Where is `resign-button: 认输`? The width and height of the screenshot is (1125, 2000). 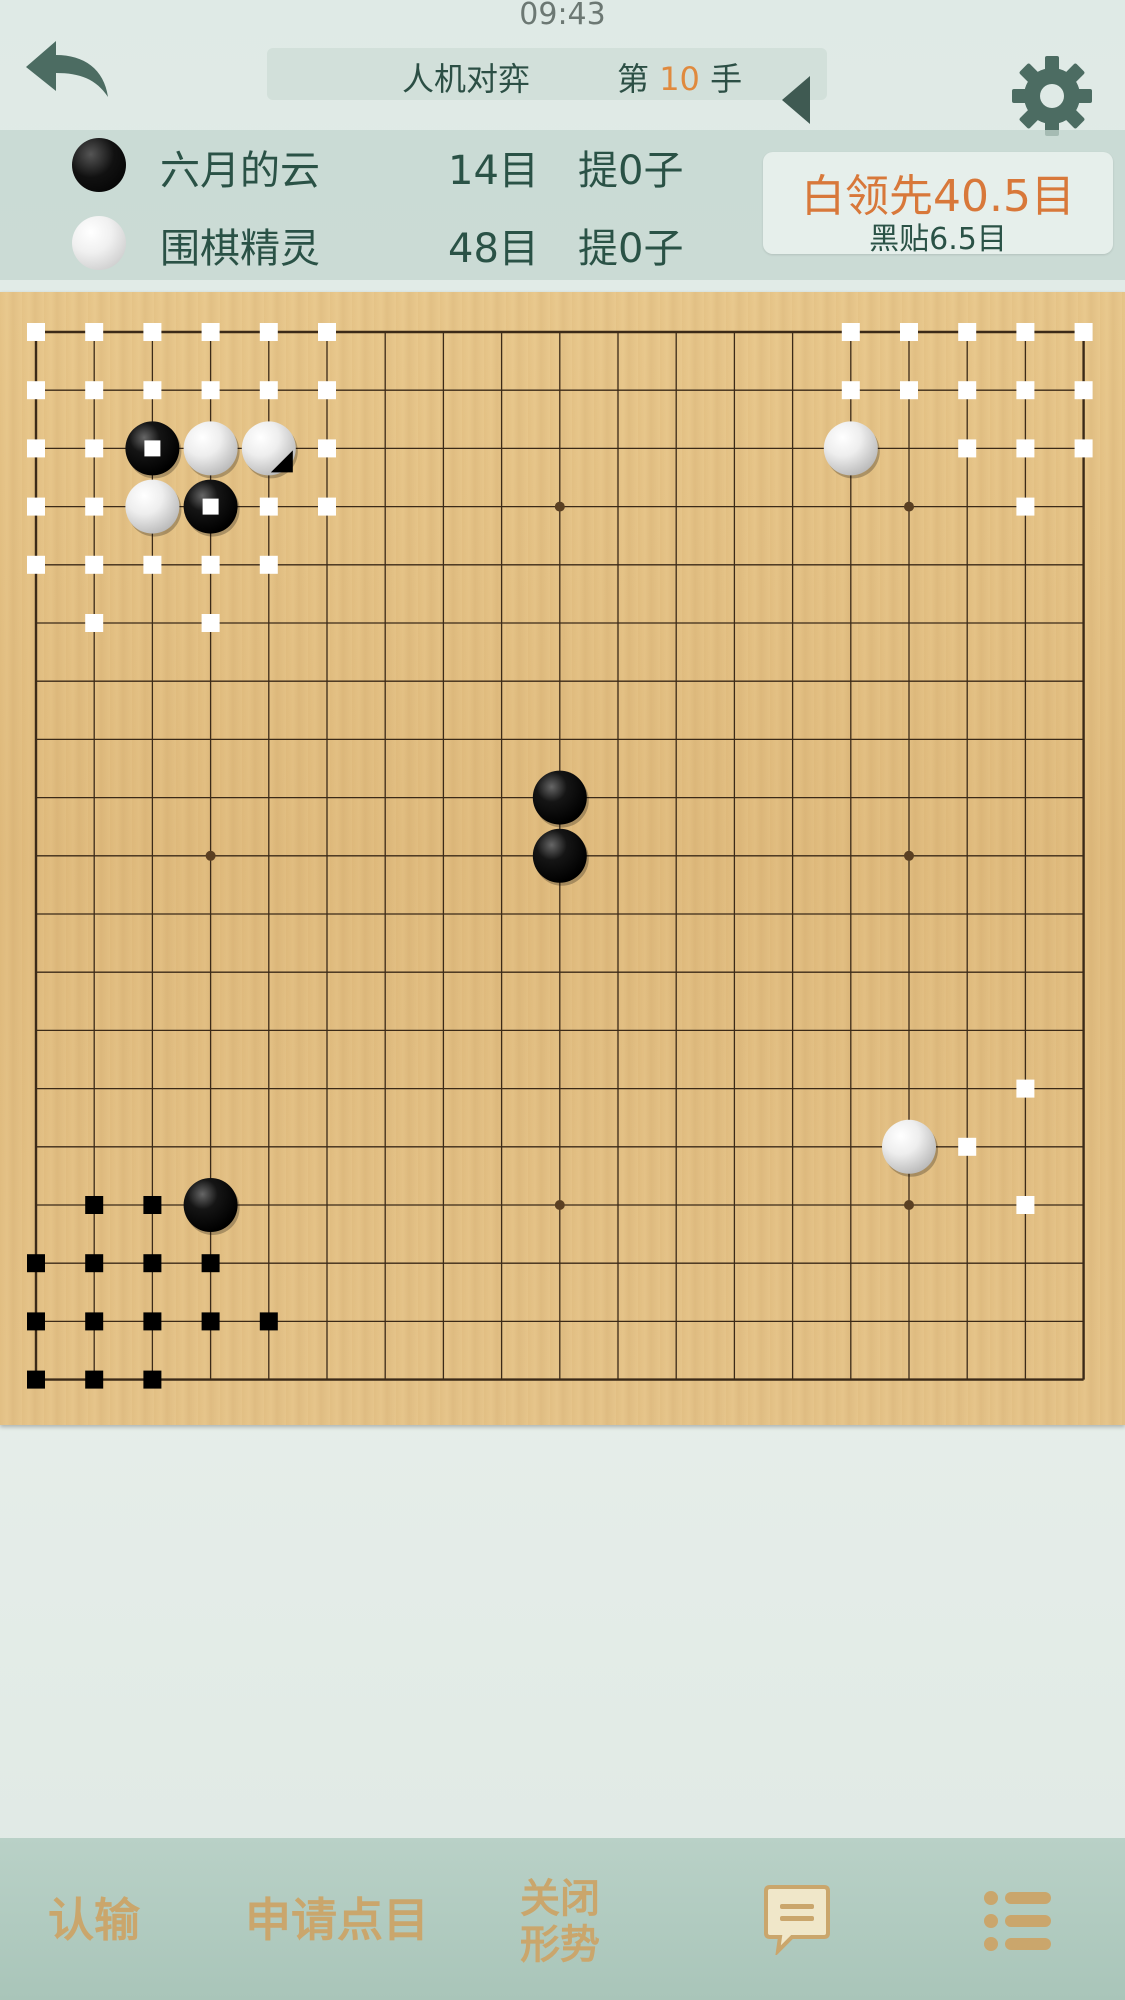
resign-button: 认输 is located at coordinates (94, 1917).